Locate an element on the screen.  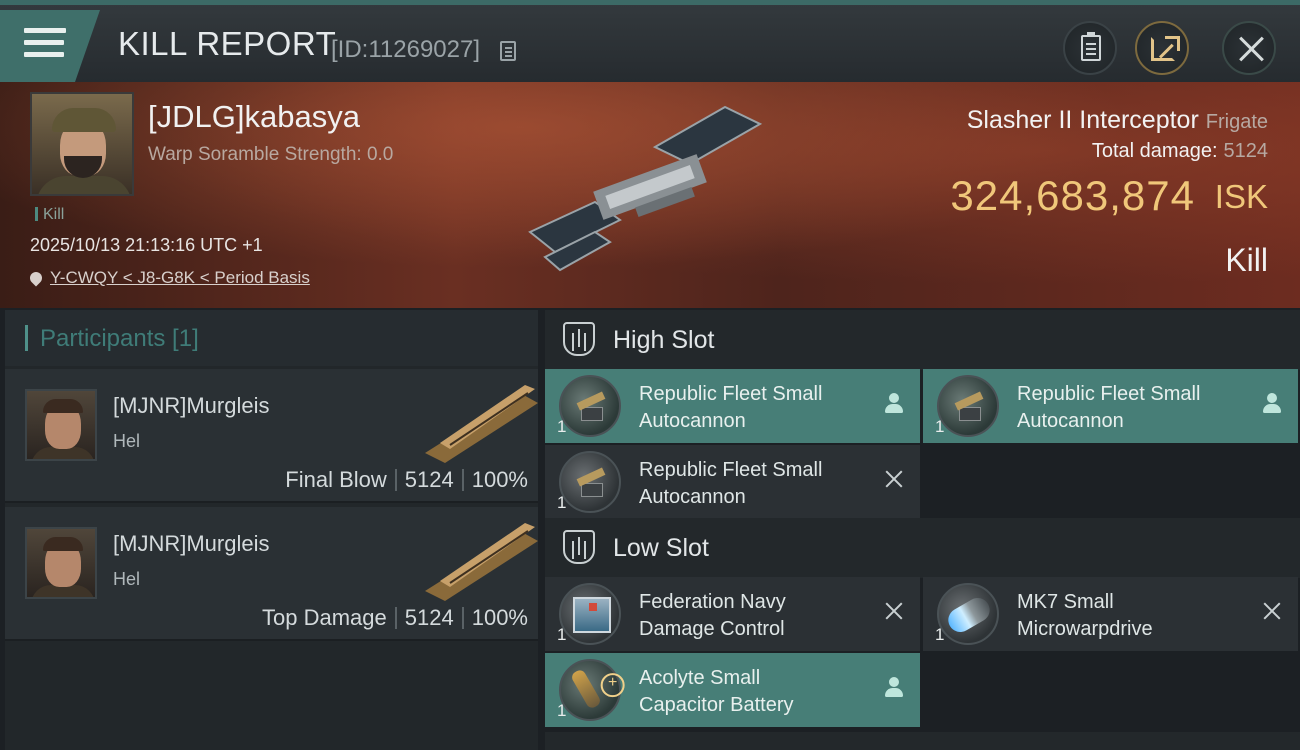
isk-unit: ISK is located at coordinates (1241, 196).